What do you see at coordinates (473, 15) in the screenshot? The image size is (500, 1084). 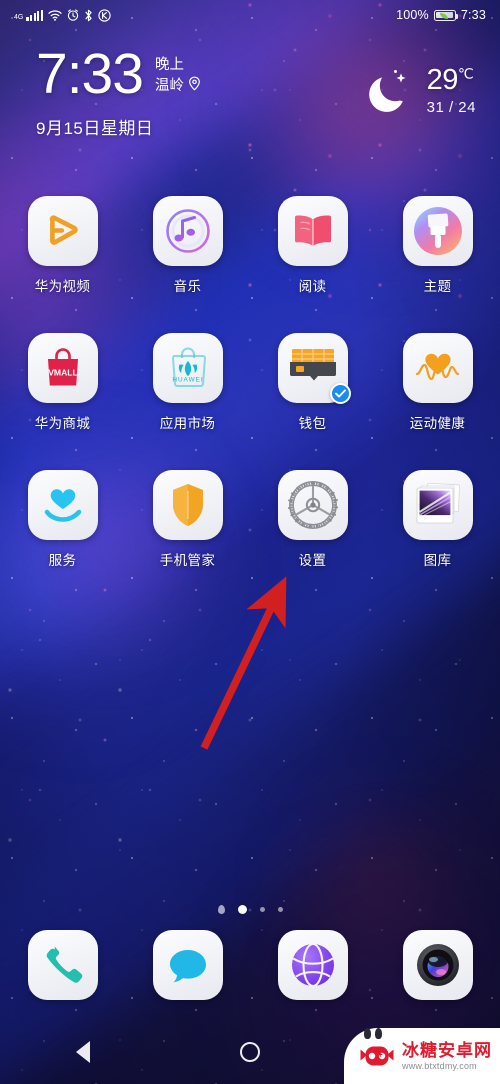 I see `status-bar-clock: 7:33` at bounding box center [473, 15].